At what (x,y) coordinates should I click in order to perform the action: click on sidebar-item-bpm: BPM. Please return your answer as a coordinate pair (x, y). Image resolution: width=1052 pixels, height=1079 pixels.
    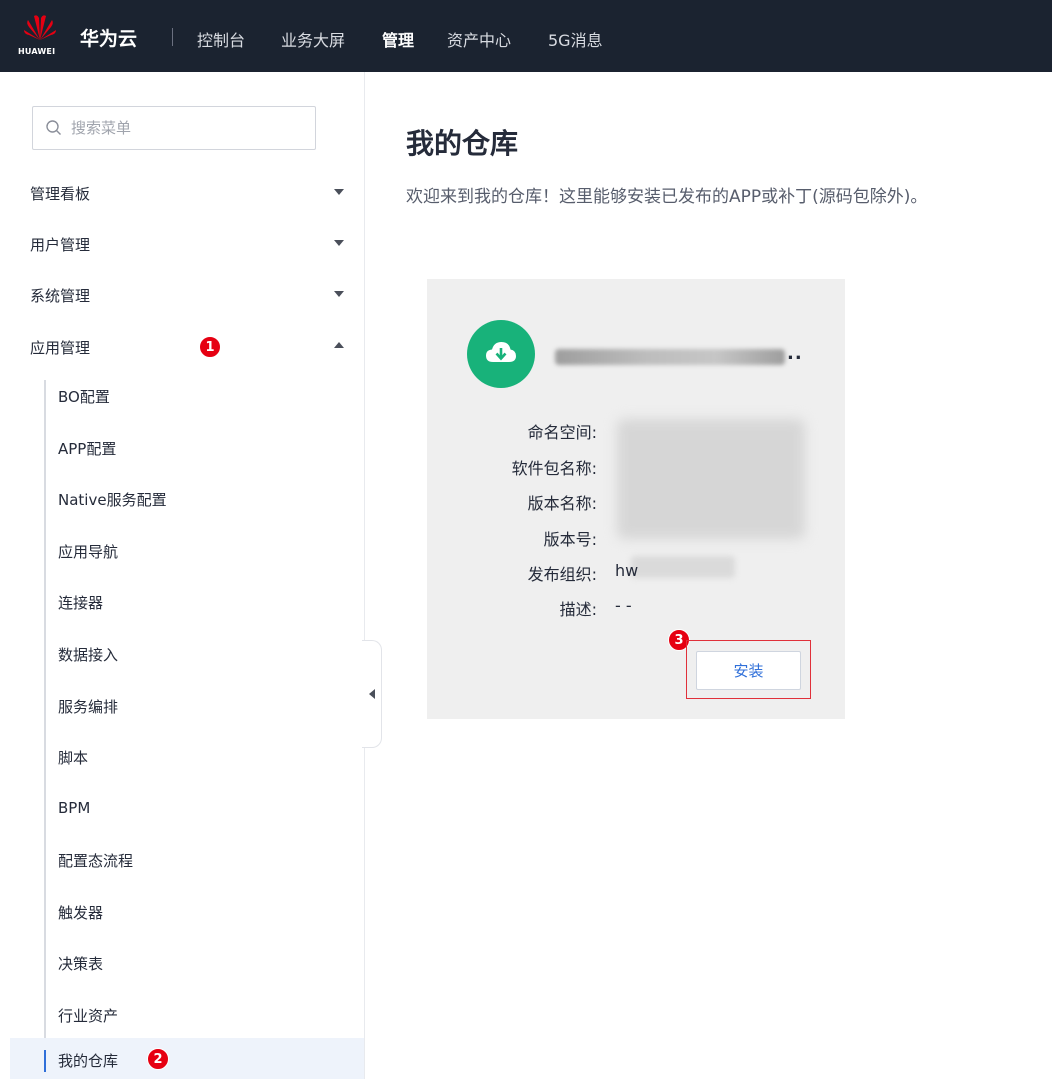
    Looking at the image, I should click on (182, 809).